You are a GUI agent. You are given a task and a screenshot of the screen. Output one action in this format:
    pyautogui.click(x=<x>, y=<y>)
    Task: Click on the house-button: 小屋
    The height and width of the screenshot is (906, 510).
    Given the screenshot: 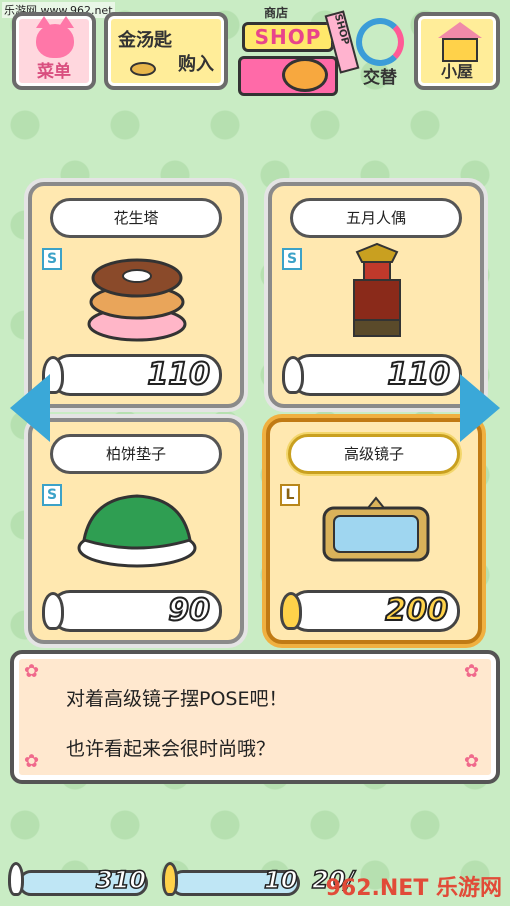 What is the action you would take?
    pyautogui.click(x=457, y=51)
    